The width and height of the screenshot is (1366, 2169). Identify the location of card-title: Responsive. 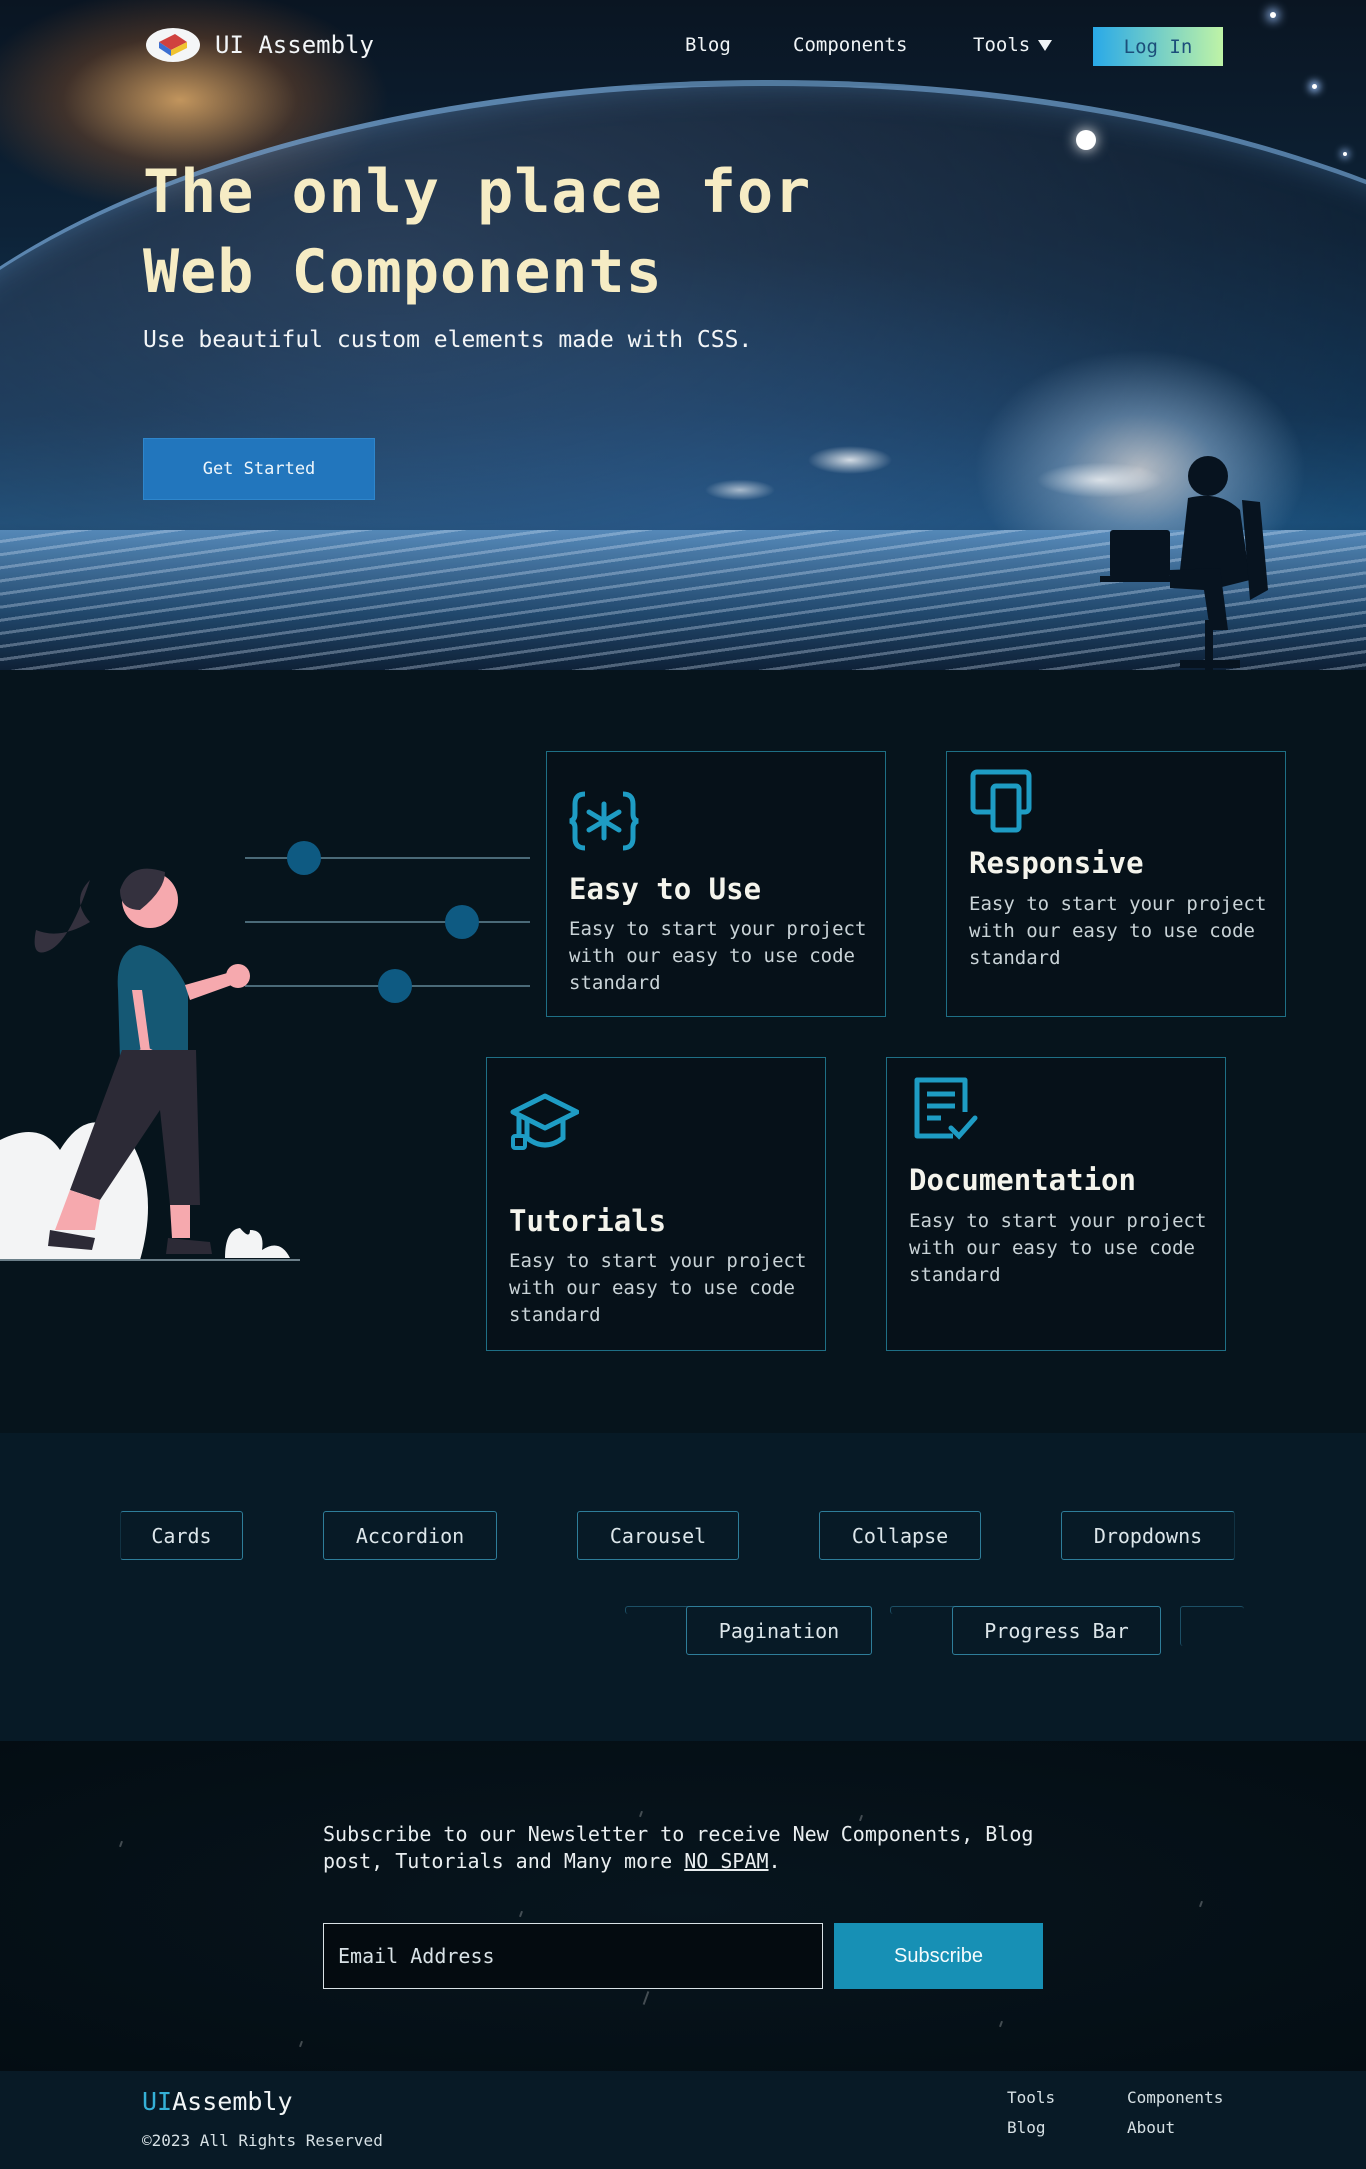
(1056, 863).